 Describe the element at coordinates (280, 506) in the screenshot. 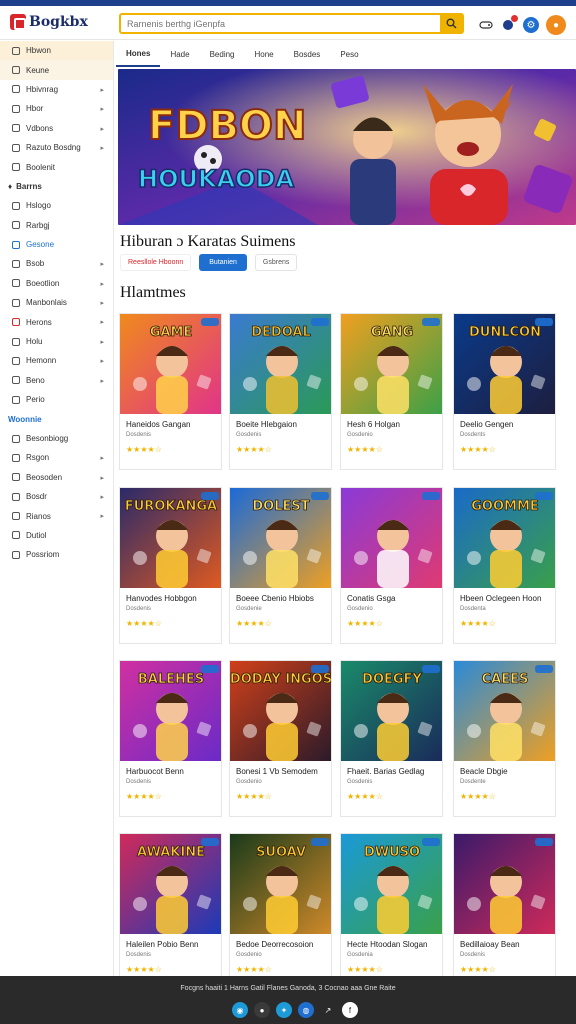

I see `game-art-title: DOLEST` at that location.